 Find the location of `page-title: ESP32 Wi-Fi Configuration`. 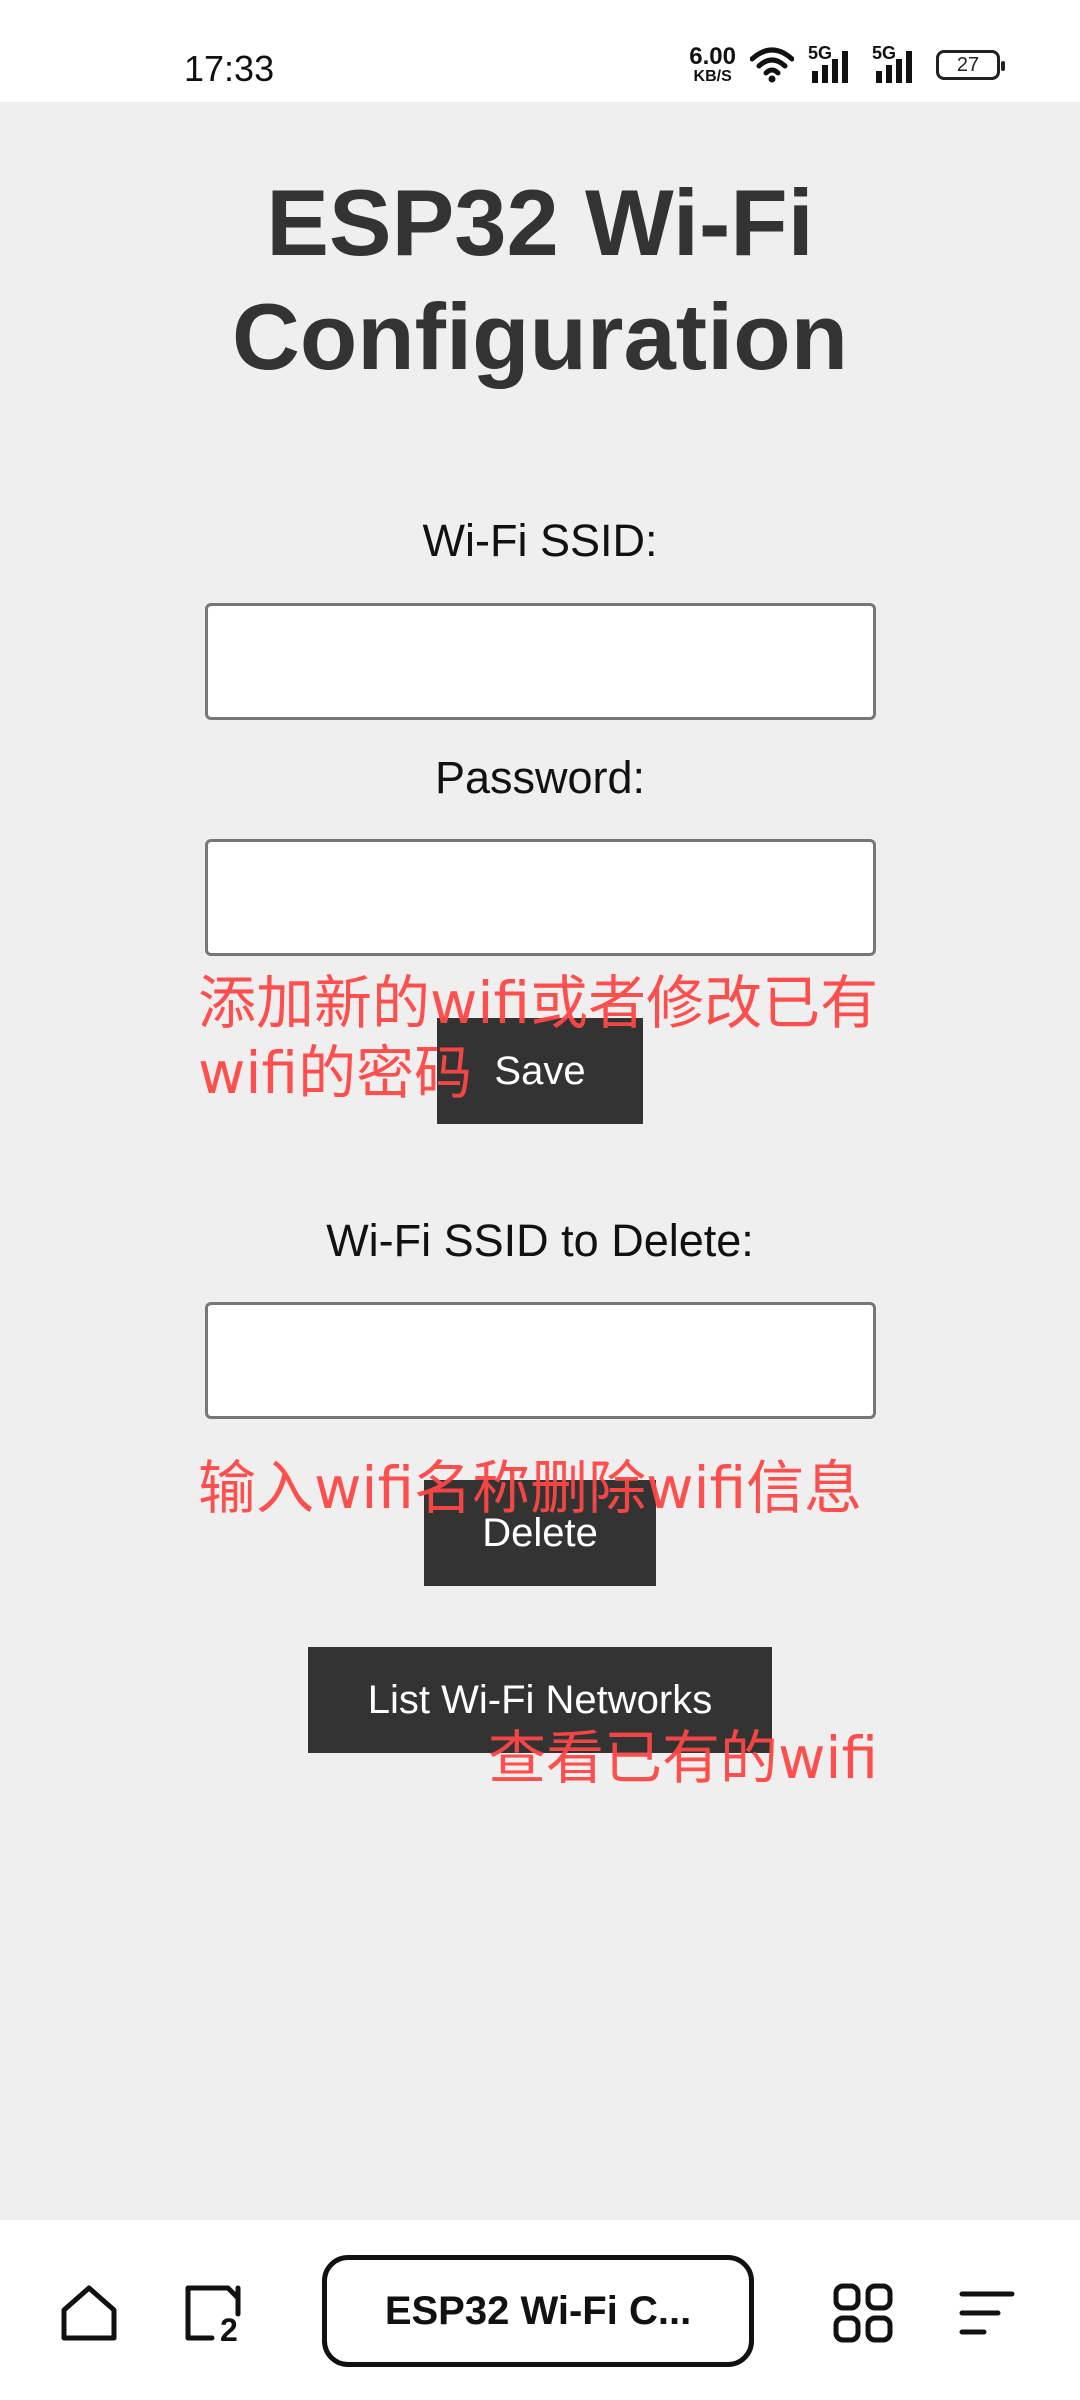

page-title: ESP32 Wi-Fi Configuration is located at coordinates (540, 280).